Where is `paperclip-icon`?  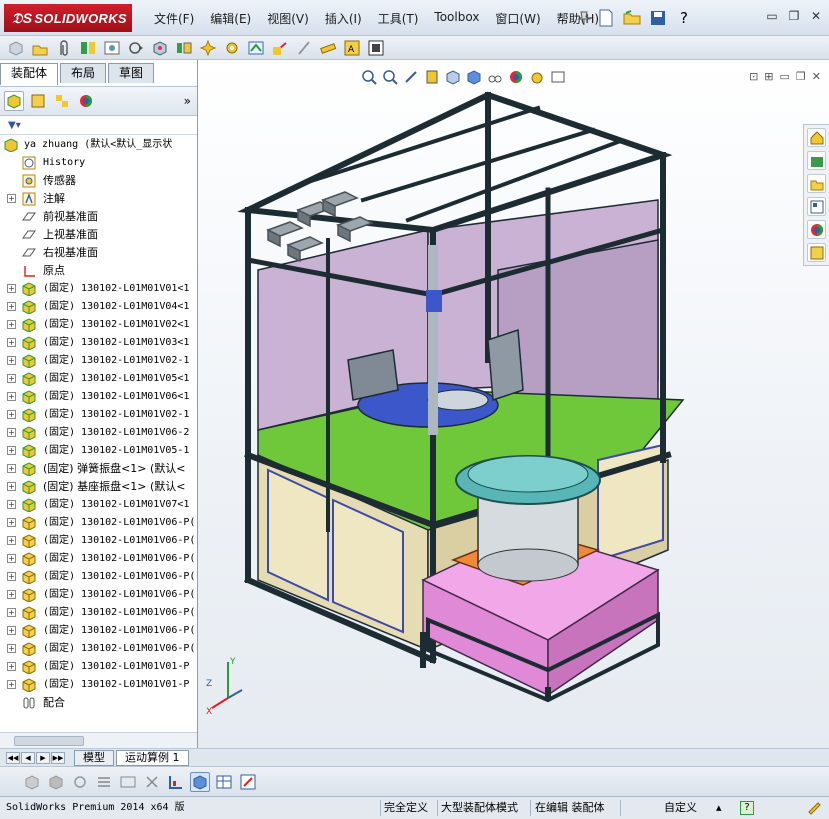 paperclip-icon is located at coordinates (63, 47).